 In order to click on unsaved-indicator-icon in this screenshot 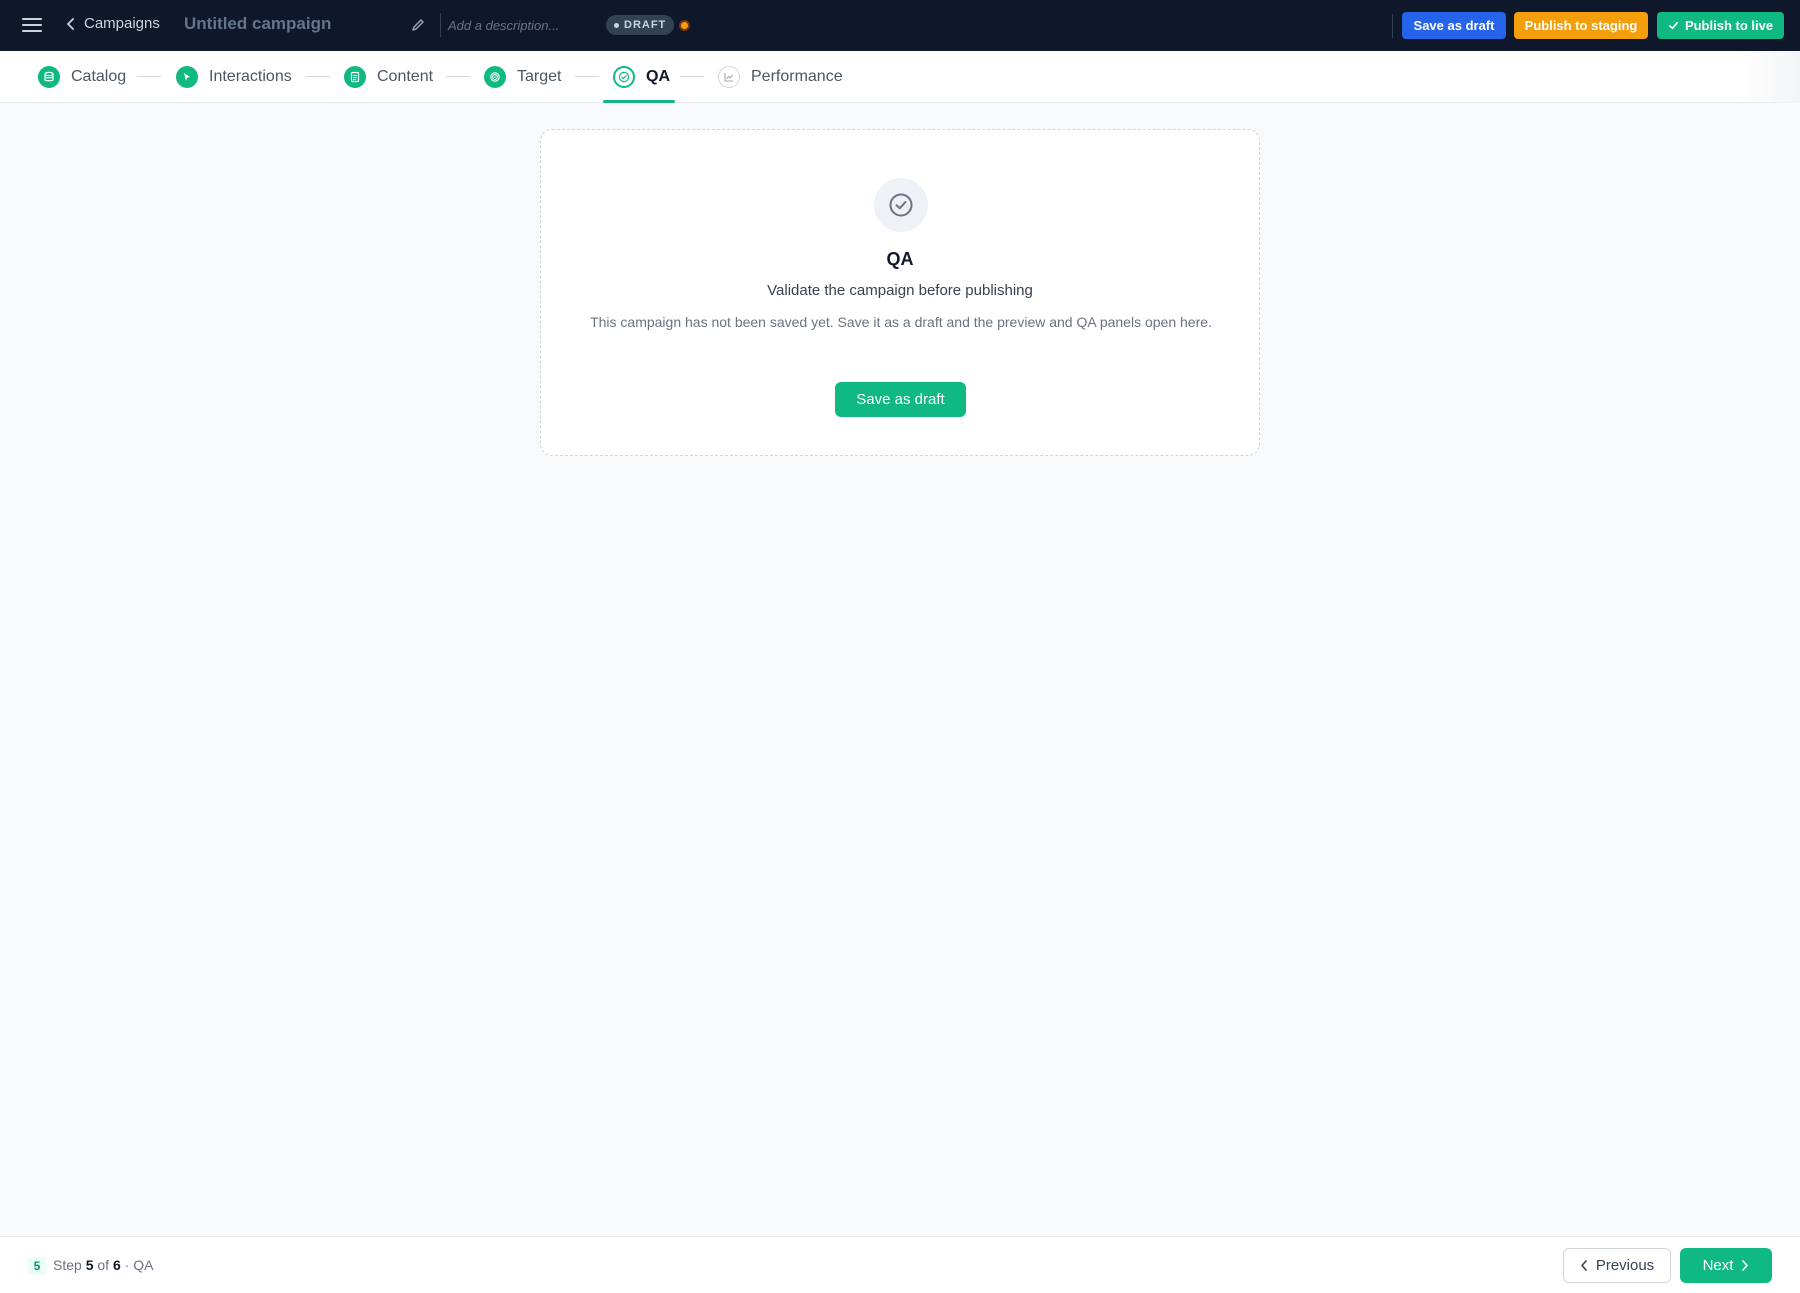, I will do `click(684, 25)`.